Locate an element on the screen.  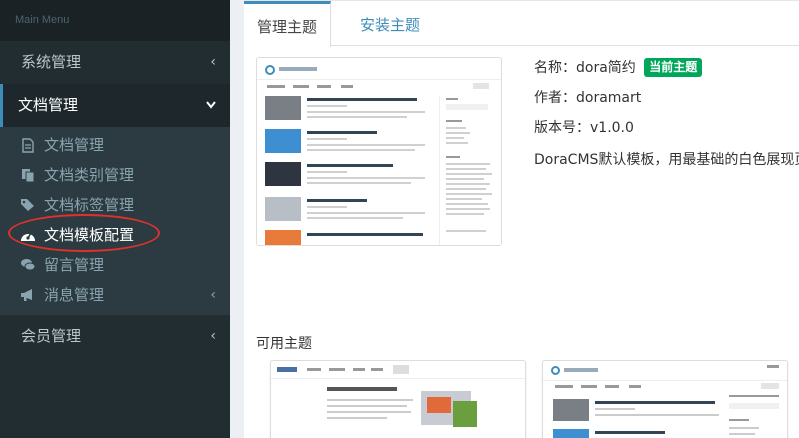
dashboard-icon is located at coordinates (28, 235).